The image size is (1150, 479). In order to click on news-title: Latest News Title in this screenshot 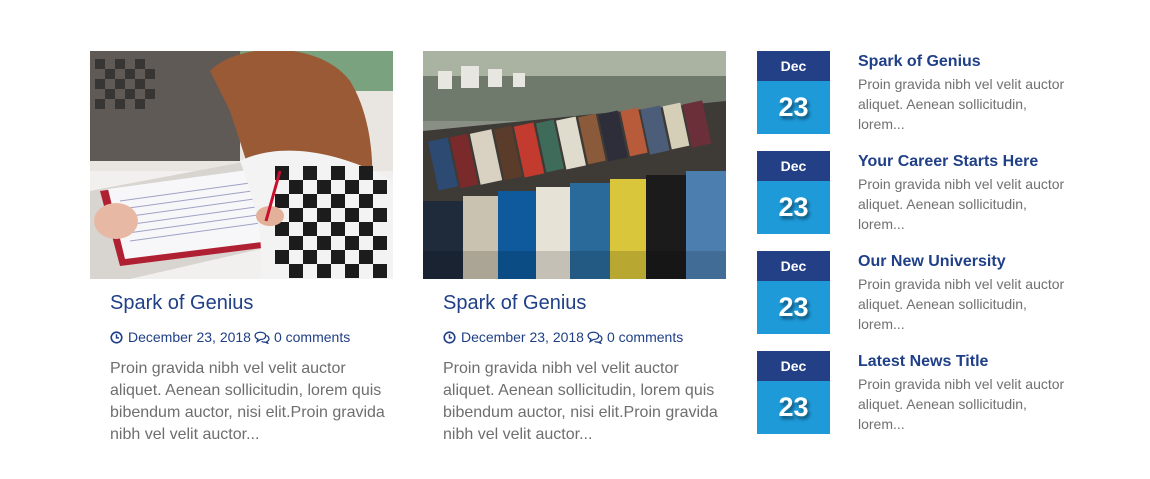, I will do `click(965, 362)`.